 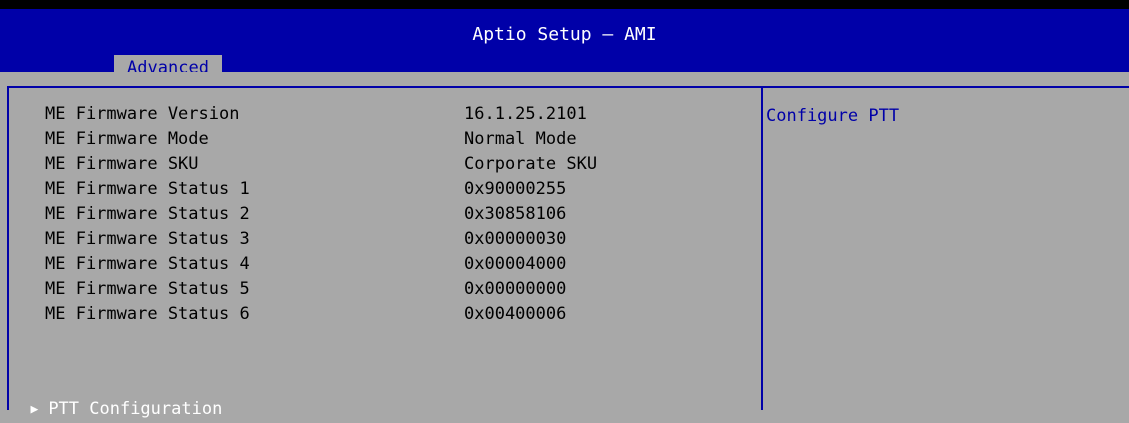 What do you see at coordinates (305, 239) in the screenshot?
I see `info-row-fw-status-3: ME Firmware Status 3 0x00000030` at bounding box center [305, 239].